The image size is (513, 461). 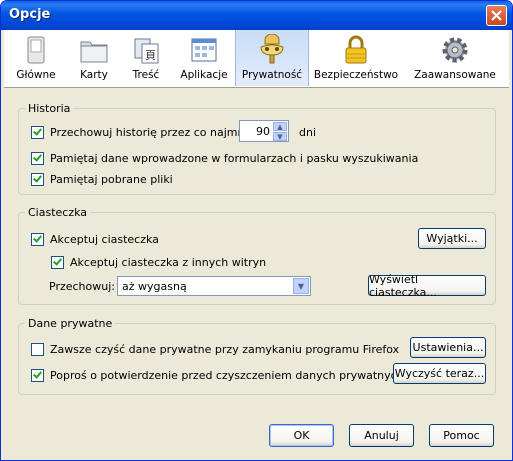 What do you see at coordinates (154, 286) in the screenshot?
I see `keep-cookies-value: aż wygasną` at bounding box center [154, 286].